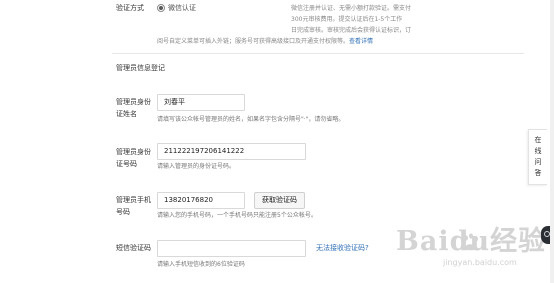 Image resolution: width=554 pixels, height=283 pixels. Describe the element at coordinates (351, 8) in the screenshot. I see `verify-desc-line-1: 微信注册并认证、无需小额打款验证。需支付` at that location.